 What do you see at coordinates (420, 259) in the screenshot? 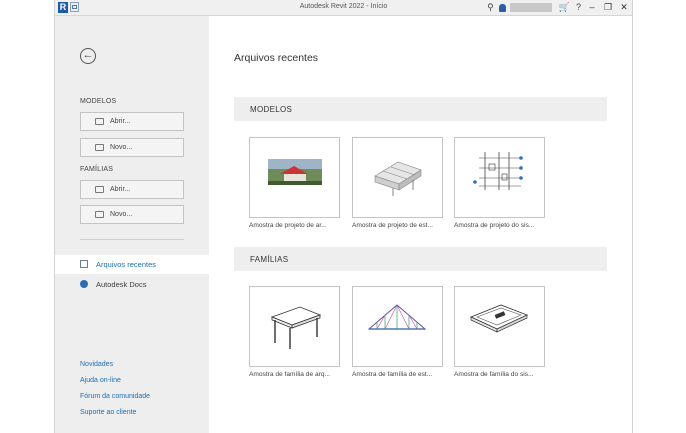
I see `families-band: FAMÍLIAS` at bounding box center [420, 259].